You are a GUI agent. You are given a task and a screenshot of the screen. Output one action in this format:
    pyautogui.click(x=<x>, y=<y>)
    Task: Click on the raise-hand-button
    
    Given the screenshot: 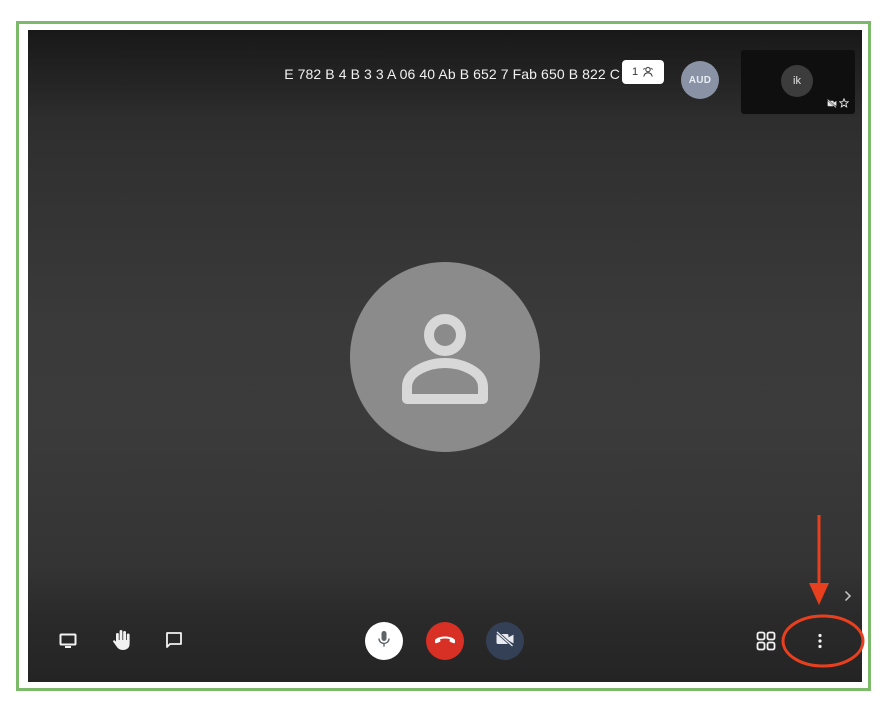 What is the action you would take?
    pyautogui.click(x=122, y=640)
    